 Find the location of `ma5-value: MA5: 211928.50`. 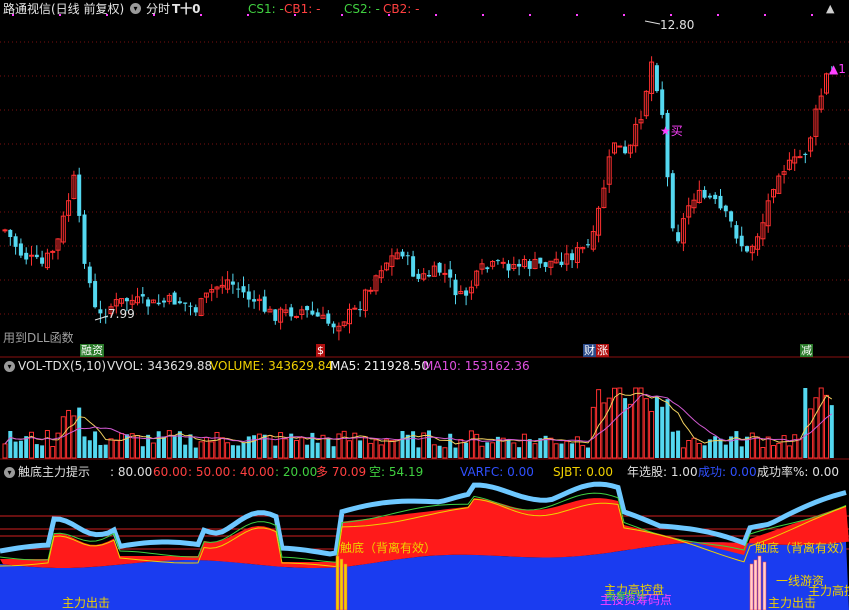

ma5-value: MA5: 211928.50 is located at coordinates (379, 366).